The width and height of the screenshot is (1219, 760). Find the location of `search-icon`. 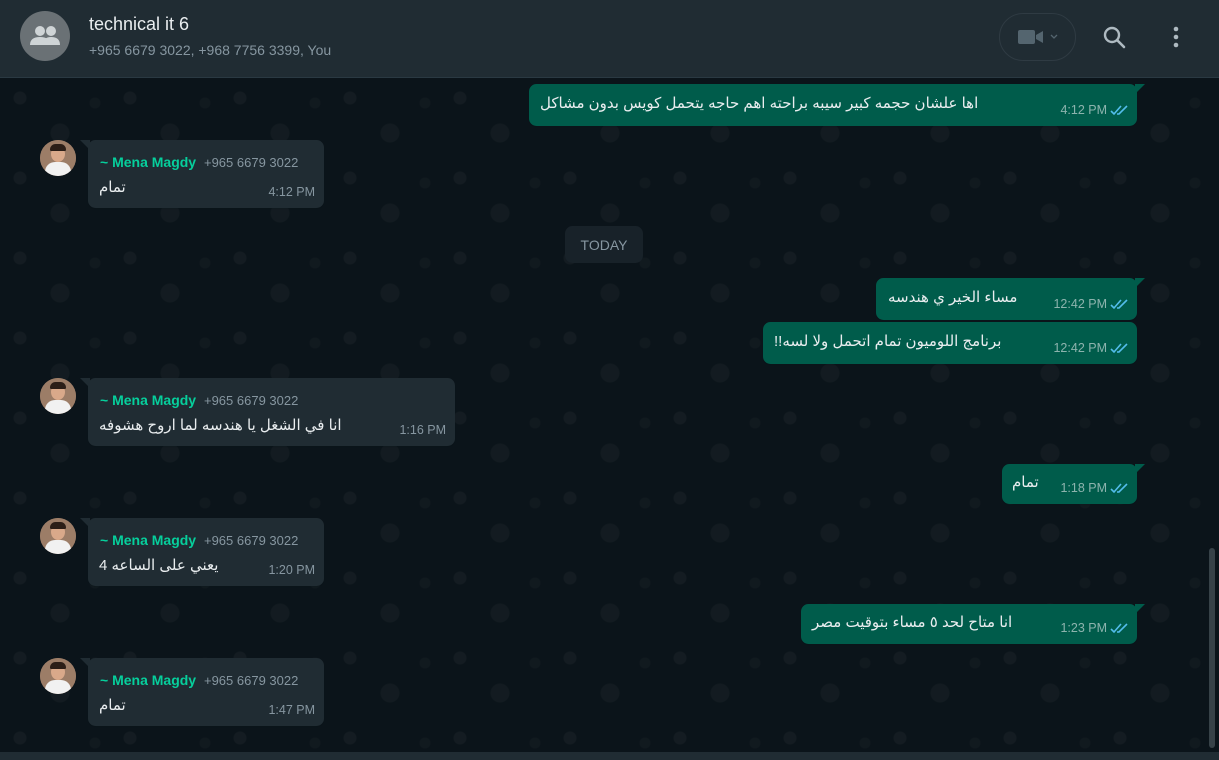

search-icon is located at coordinates (1114, 37).